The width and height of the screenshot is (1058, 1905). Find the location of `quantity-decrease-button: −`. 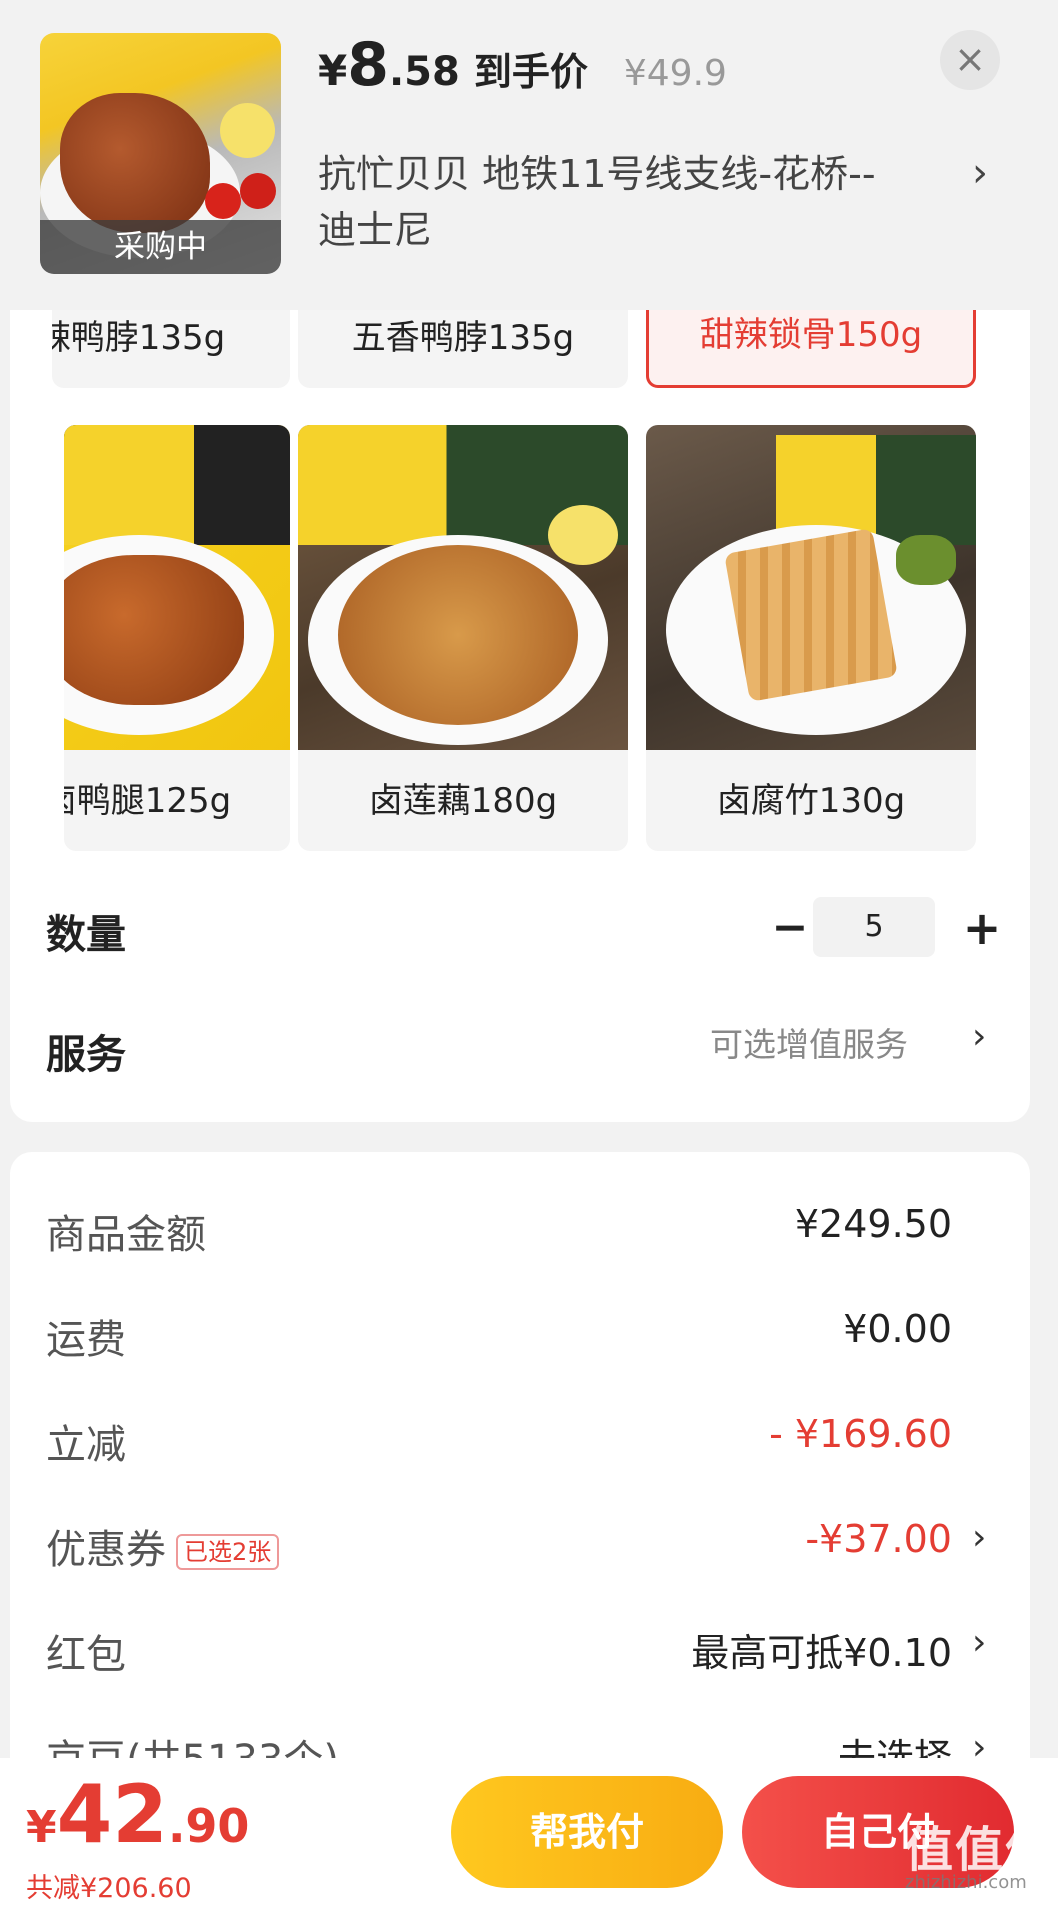

quantity-decrease-button: − is located at coordinates (790, 930).